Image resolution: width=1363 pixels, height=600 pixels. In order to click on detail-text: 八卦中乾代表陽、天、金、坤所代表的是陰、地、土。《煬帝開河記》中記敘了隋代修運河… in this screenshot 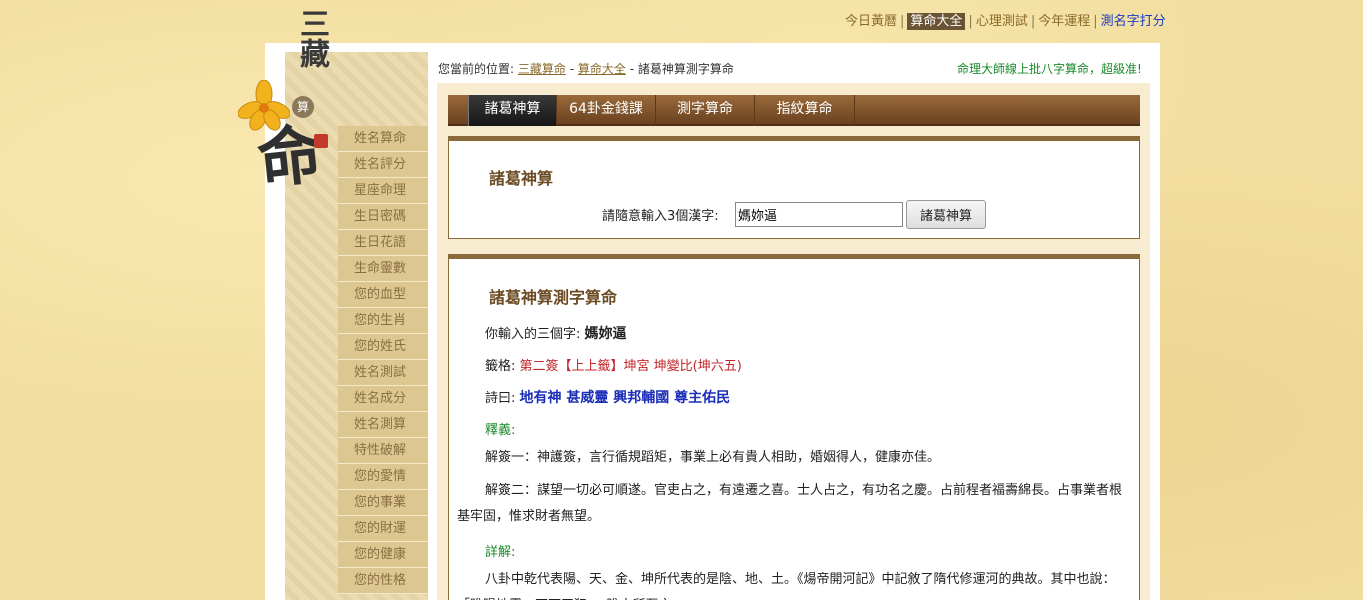, I will do `click(781, 579)`.